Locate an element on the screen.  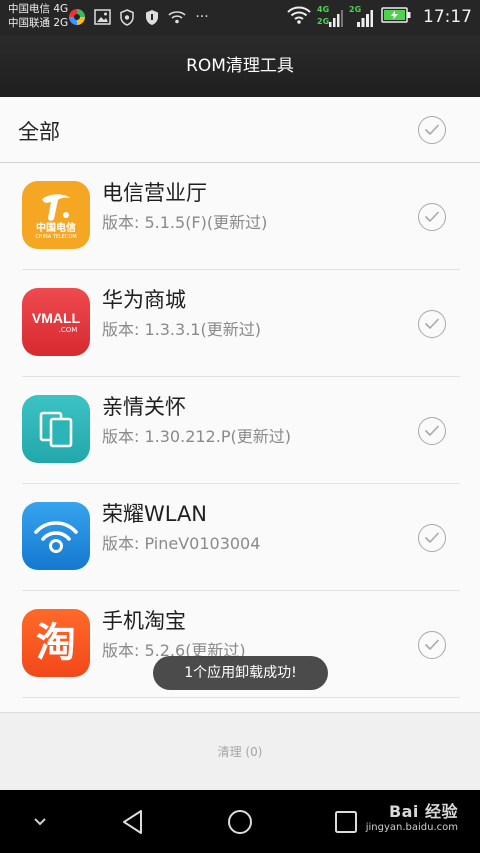
icon-subtext: .COM is located at coordinates (68, 329).